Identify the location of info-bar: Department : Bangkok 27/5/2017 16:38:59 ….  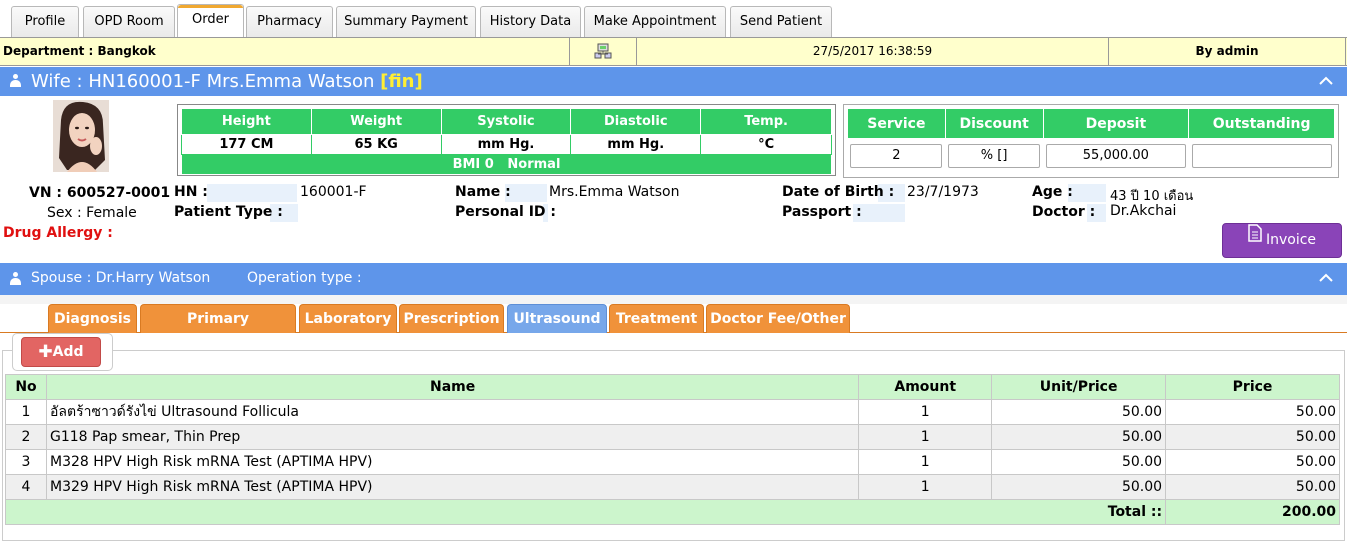
(673, 51).